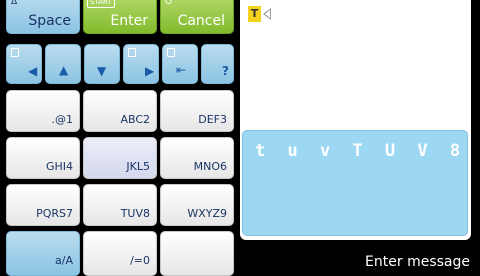 This screenshot has width=480, height=276. What do you see at coordinates (43, 253) in the screenshot?
I see `case-toggle-key: a/A` at bounding box center [43, 253].